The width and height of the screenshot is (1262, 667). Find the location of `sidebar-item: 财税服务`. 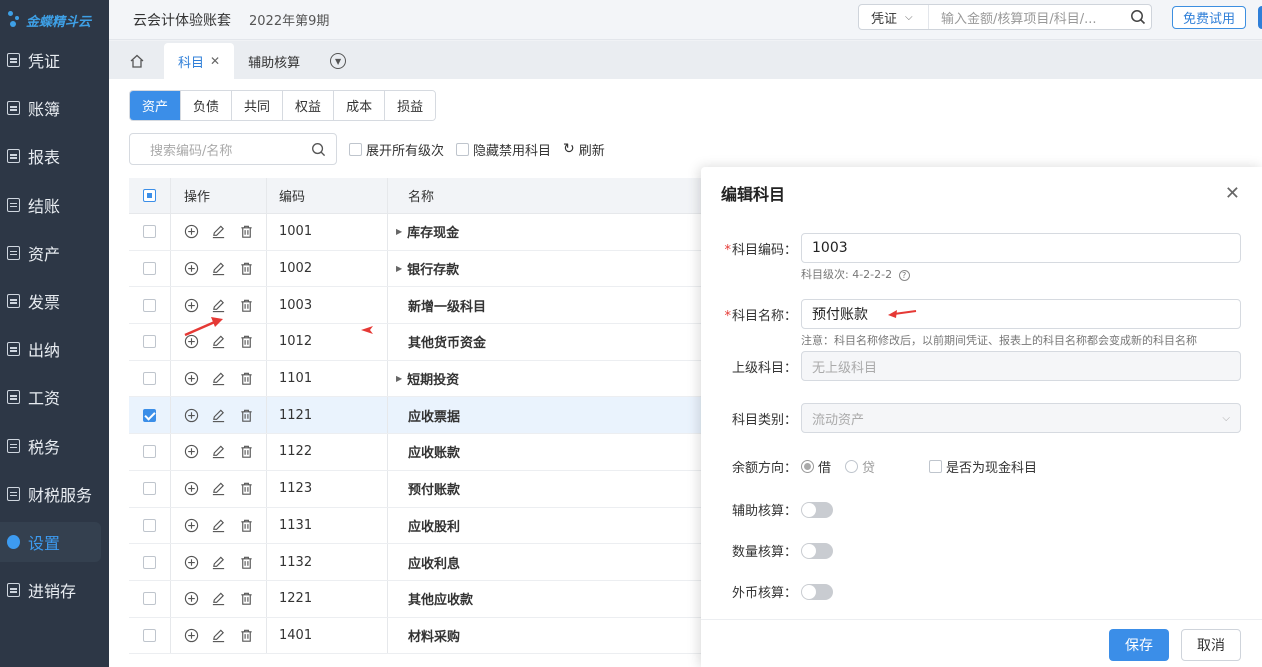

sidebar-item: 财税服务 is located at coordinates (50, 494).